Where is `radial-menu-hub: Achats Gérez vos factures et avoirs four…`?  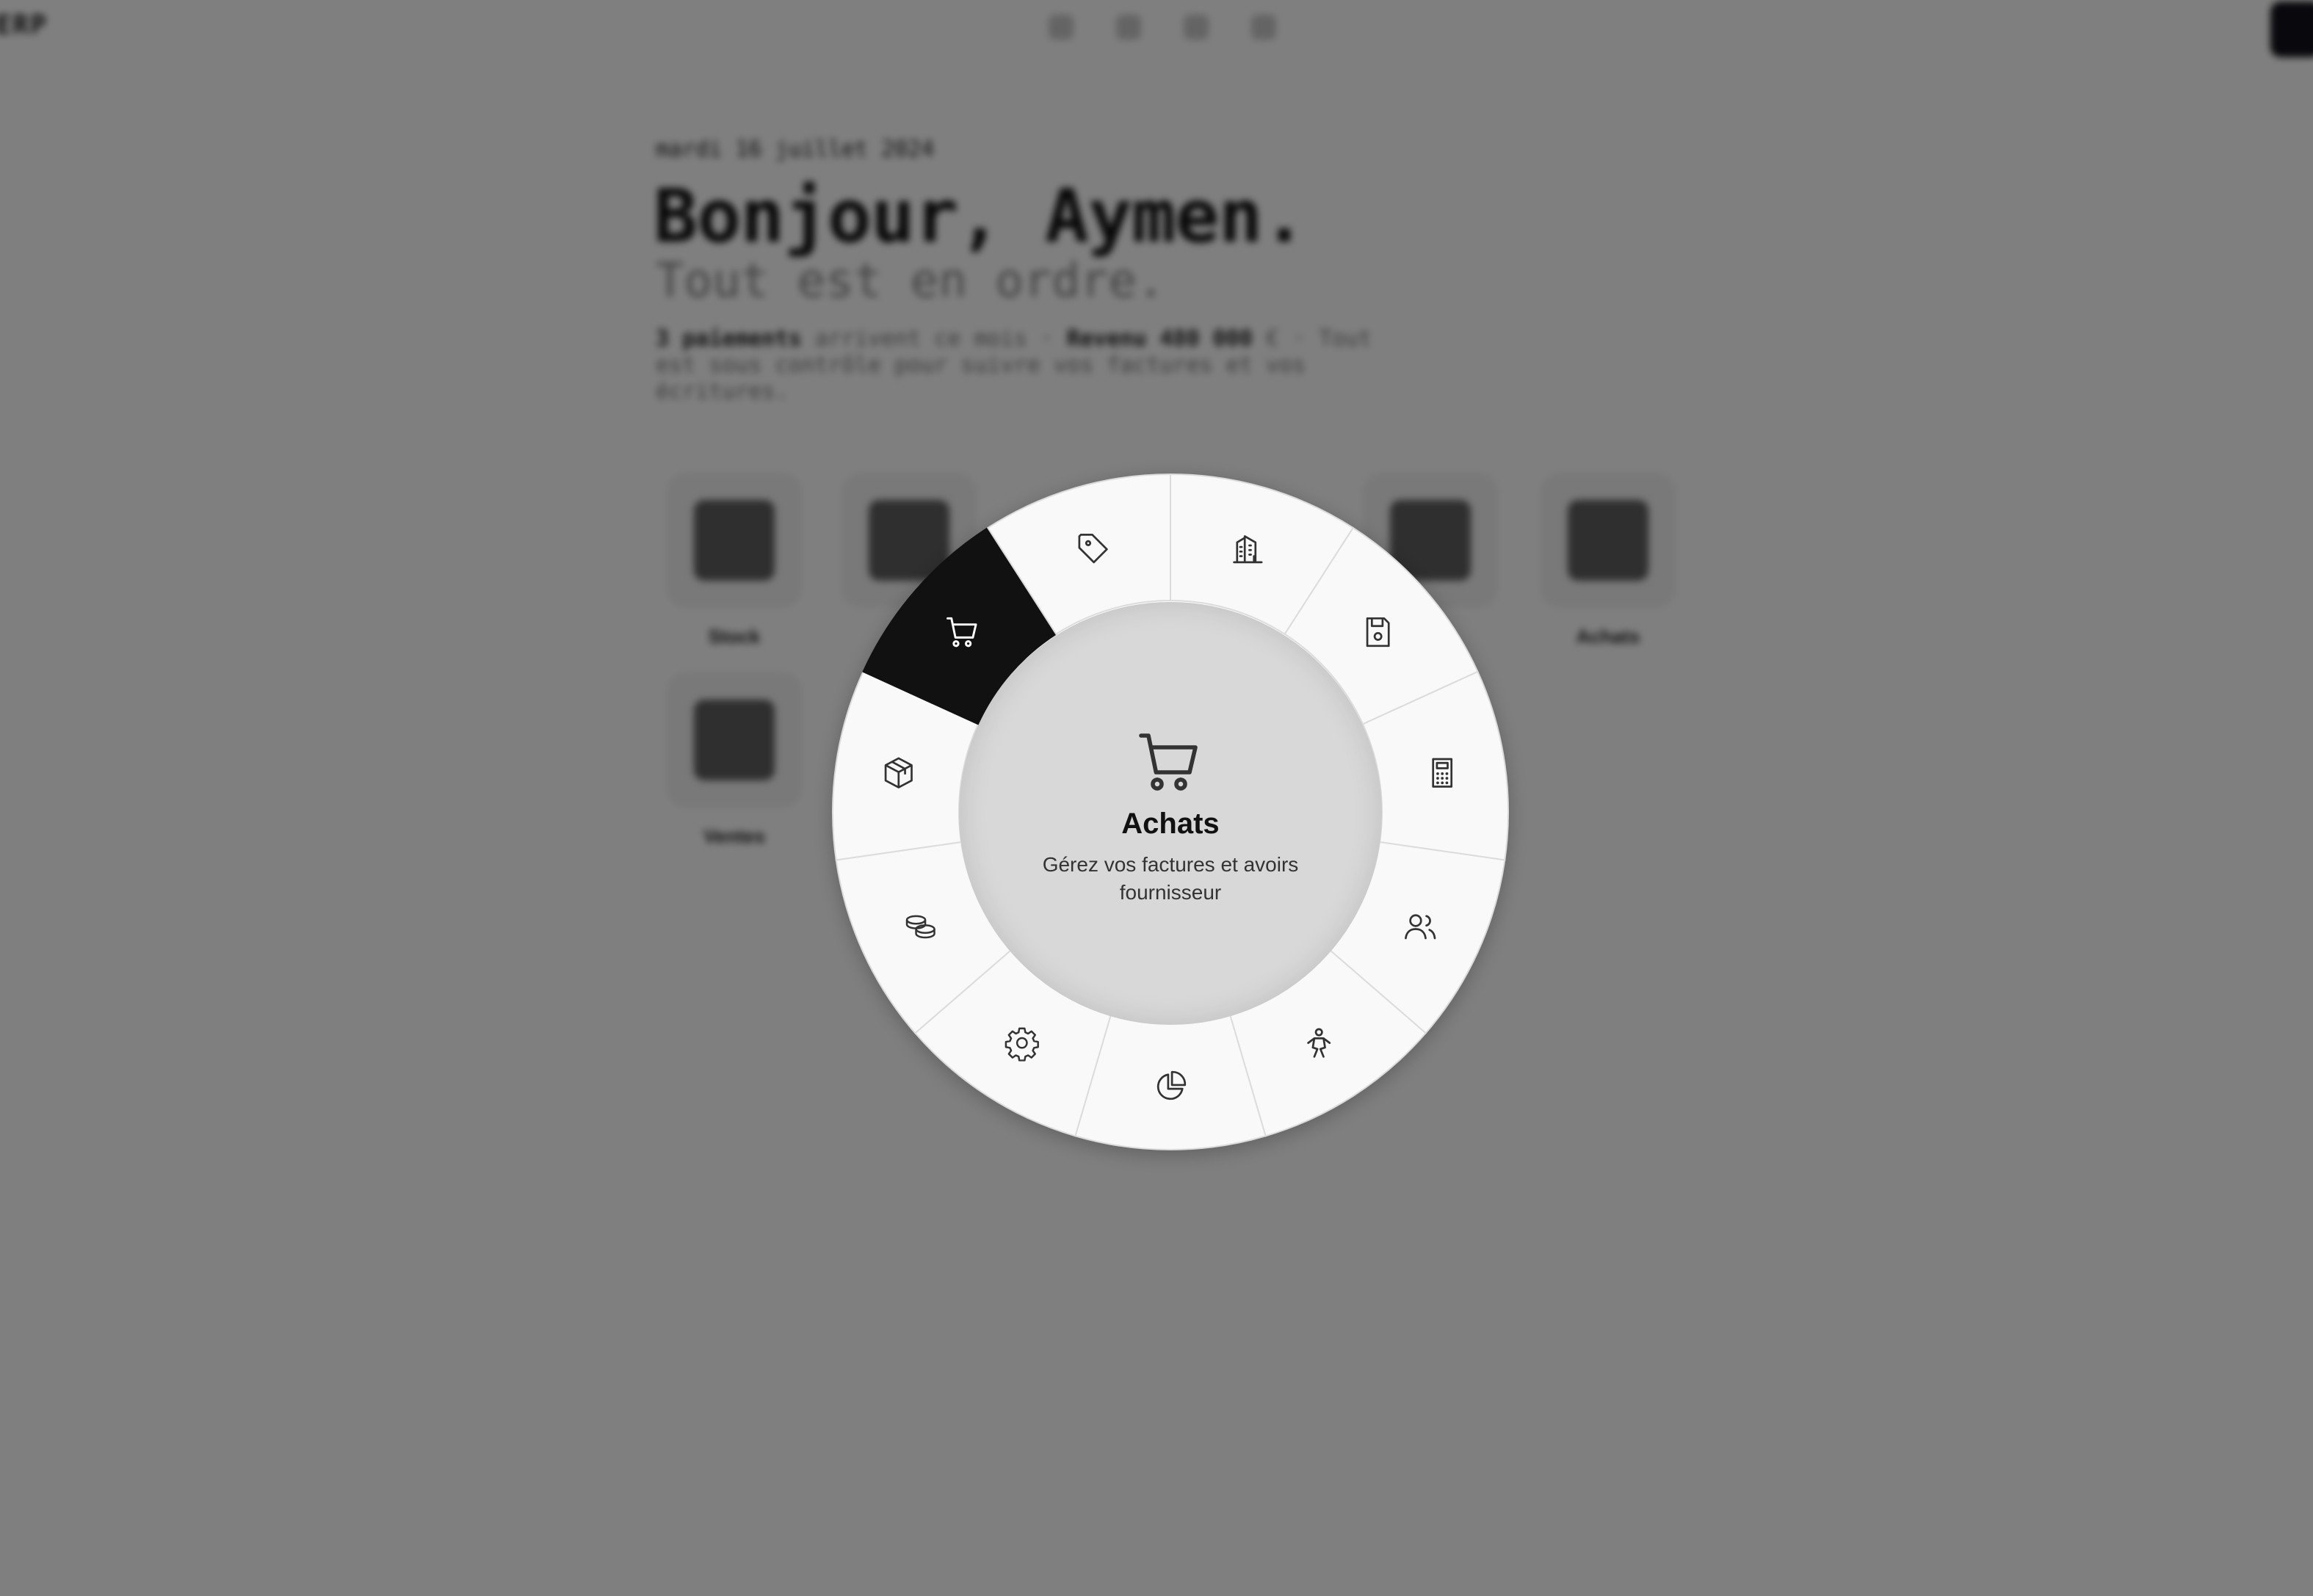
radial-menu-hub: Achats Gérez vos factures et avoirs four… is located at coordinates (1170, 813).